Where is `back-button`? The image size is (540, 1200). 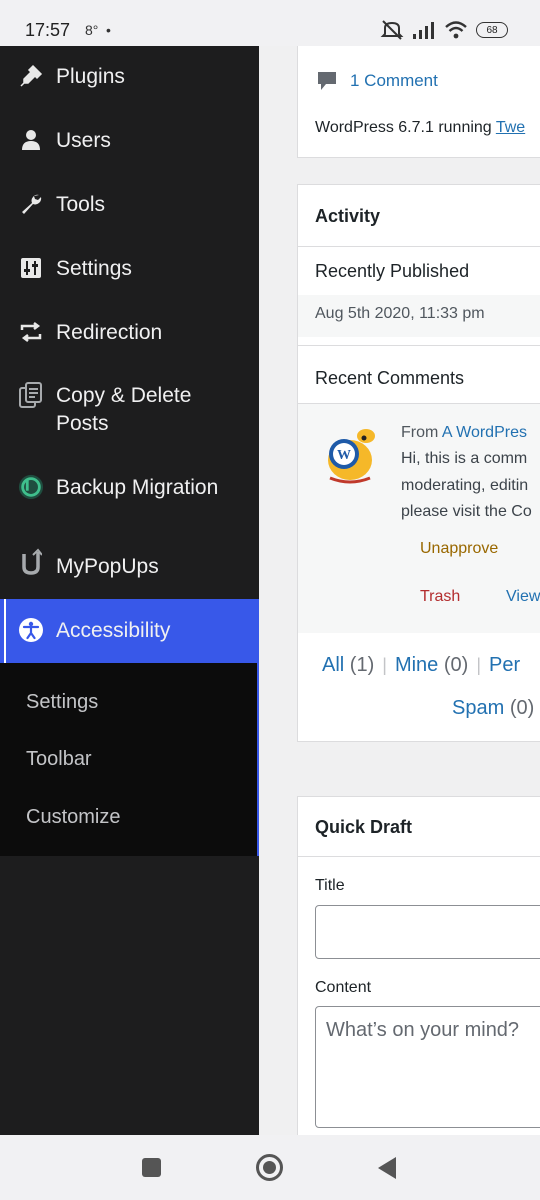
back-button is located at coordinates (387, 1168).